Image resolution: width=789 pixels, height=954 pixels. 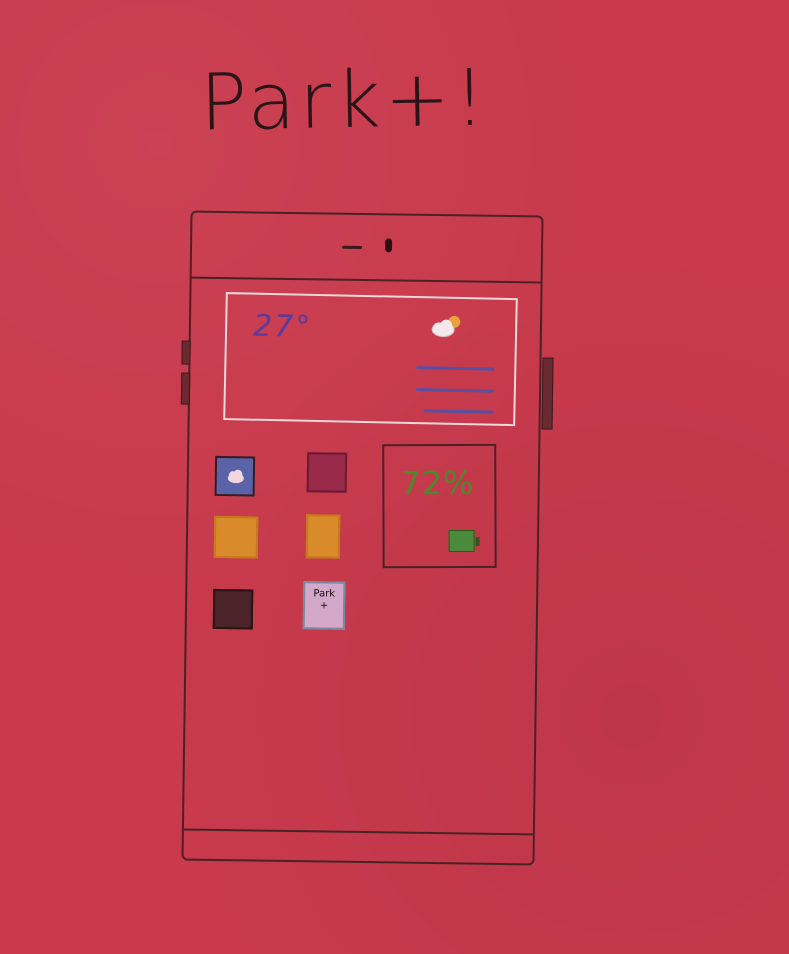 I want to click on speaker-icon, so click(x=352, y=247).